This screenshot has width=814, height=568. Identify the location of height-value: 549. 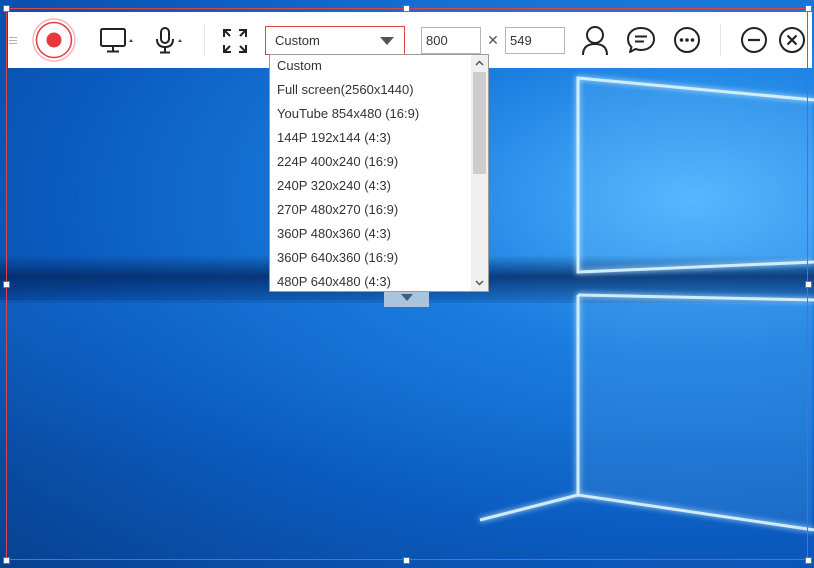
(521, 40).